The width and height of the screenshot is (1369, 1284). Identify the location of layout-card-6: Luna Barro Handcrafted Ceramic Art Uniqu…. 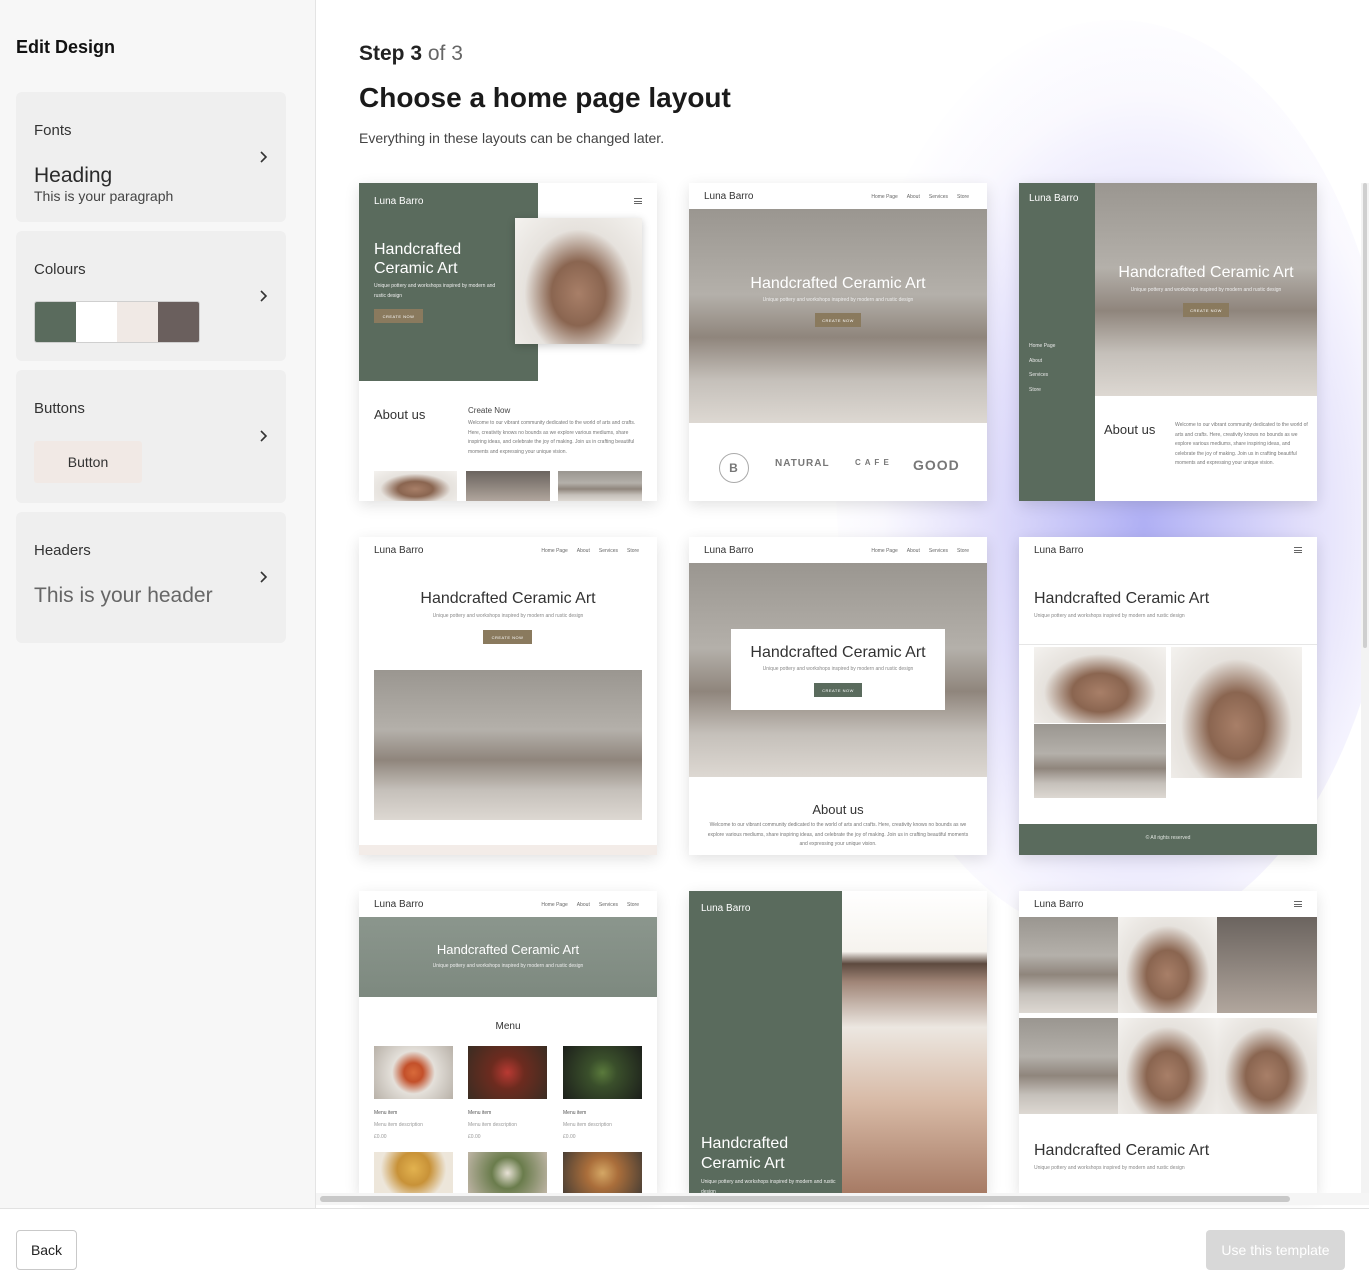
(1168, 696).